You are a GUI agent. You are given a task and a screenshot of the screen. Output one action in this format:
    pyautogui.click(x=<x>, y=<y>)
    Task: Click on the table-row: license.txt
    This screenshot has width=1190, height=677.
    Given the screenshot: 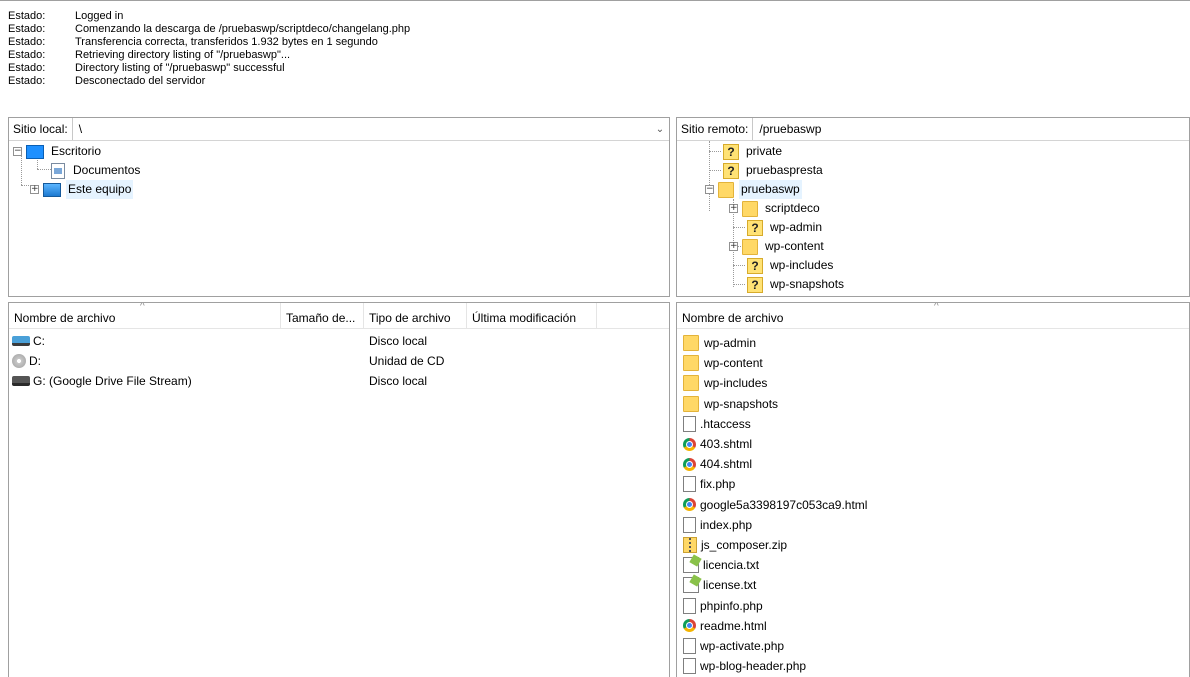 What is the action you would take?
    pyautogui.click(x=927, y=585)
    